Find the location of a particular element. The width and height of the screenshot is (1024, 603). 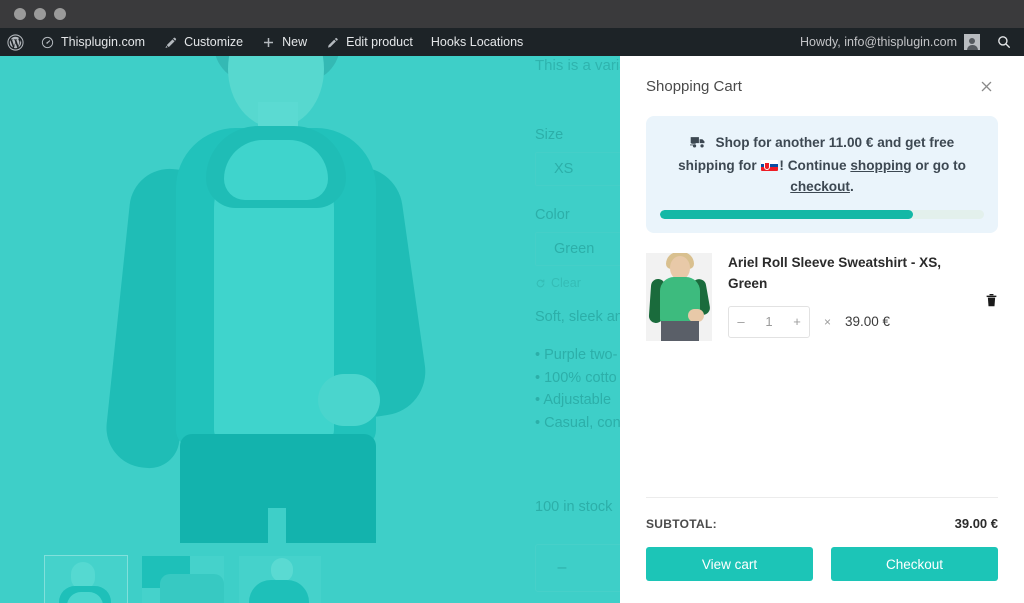

cart-item-price: 39.00 € is located at coordinates (868, 322).